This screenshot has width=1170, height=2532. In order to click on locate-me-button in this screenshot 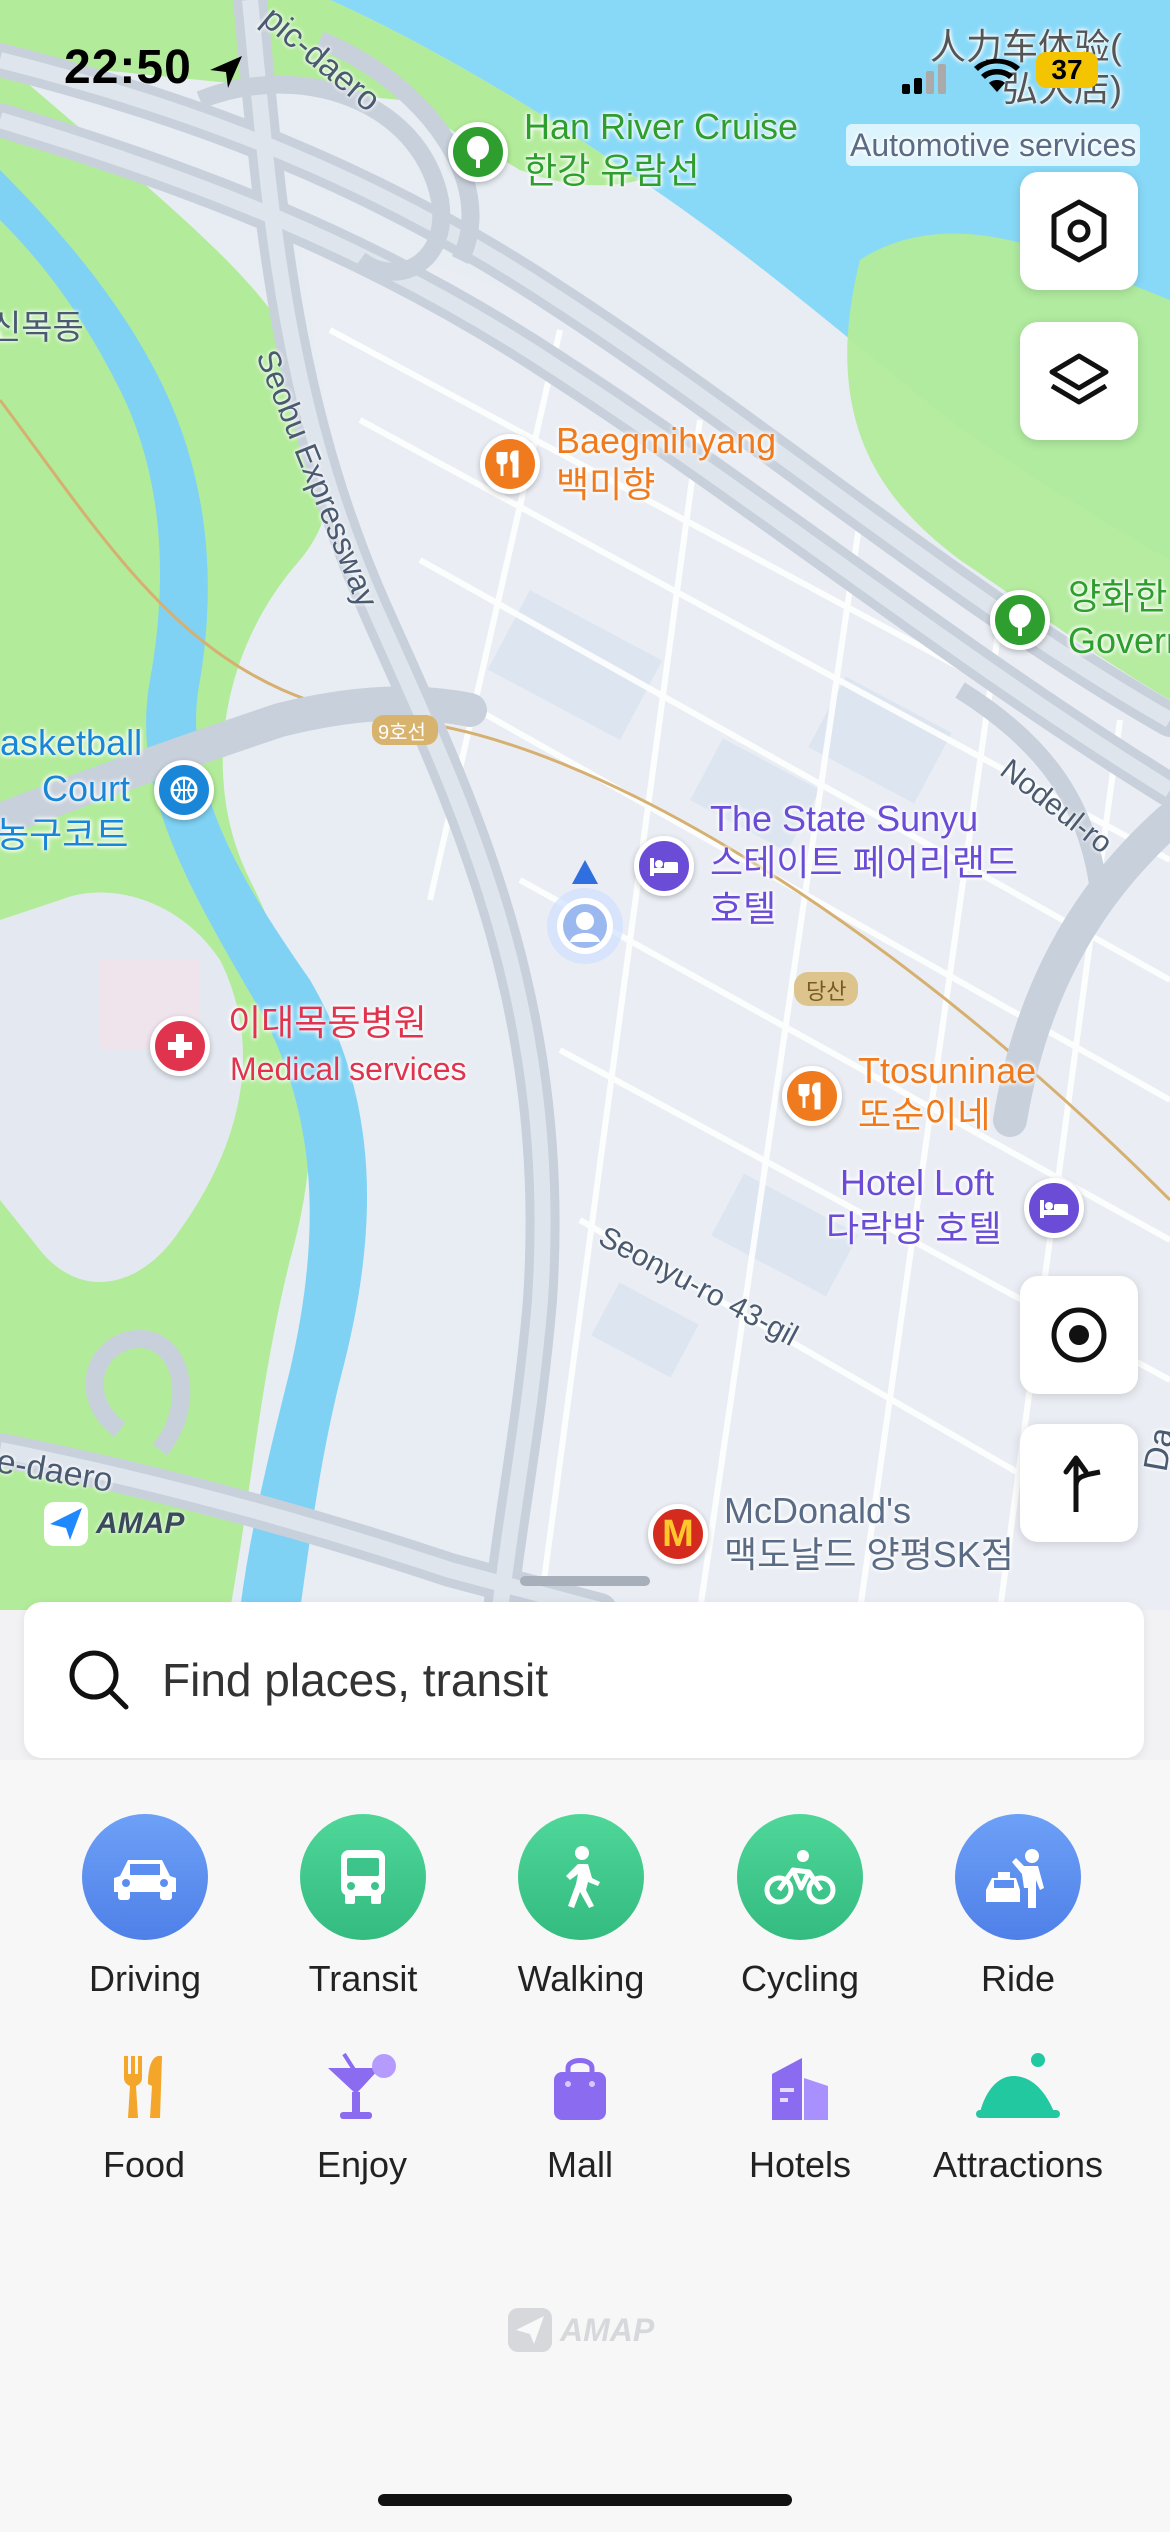, I will do `click(1079, 1335)`.